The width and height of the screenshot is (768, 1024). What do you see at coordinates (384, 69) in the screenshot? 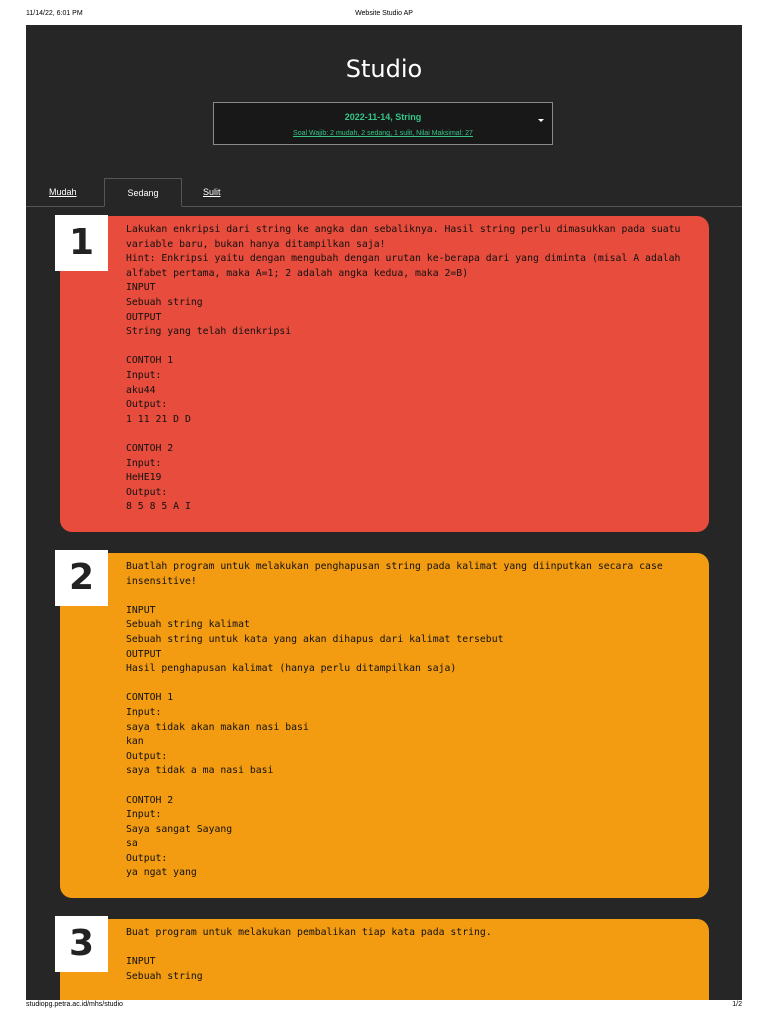
I see `page-title: Studio` at bounding box center [384, 69].